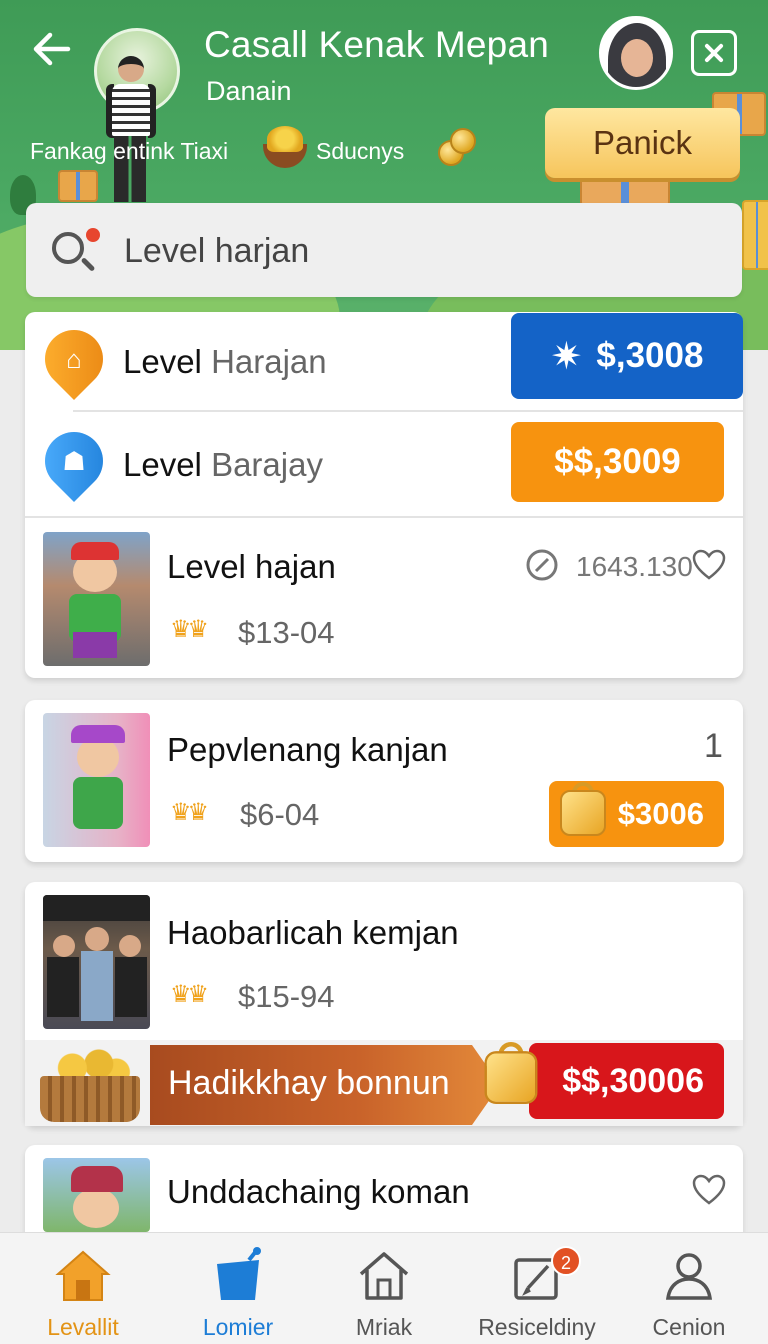 The image size is (768, 1344). I want to click on nav-item-levallit: Levallit, so click(83, 1288).